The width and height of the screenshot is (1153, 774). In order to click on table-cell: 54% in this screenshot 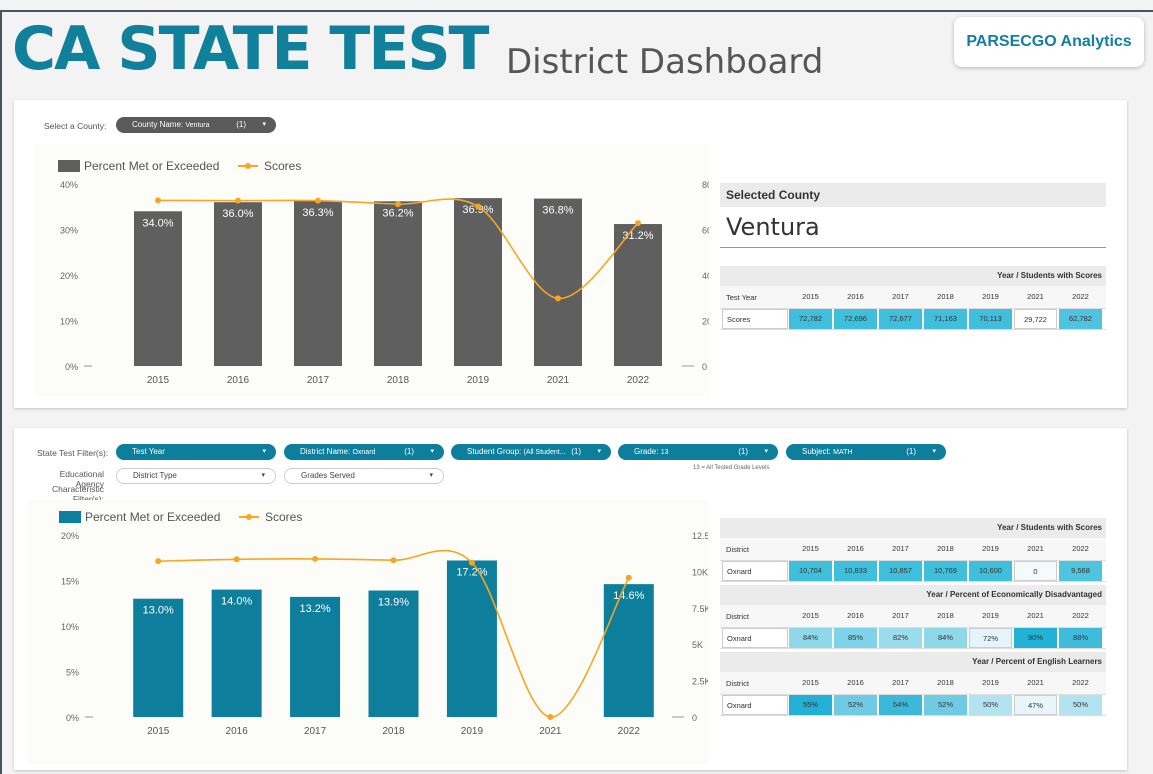, I will do `click(900, 705)`.